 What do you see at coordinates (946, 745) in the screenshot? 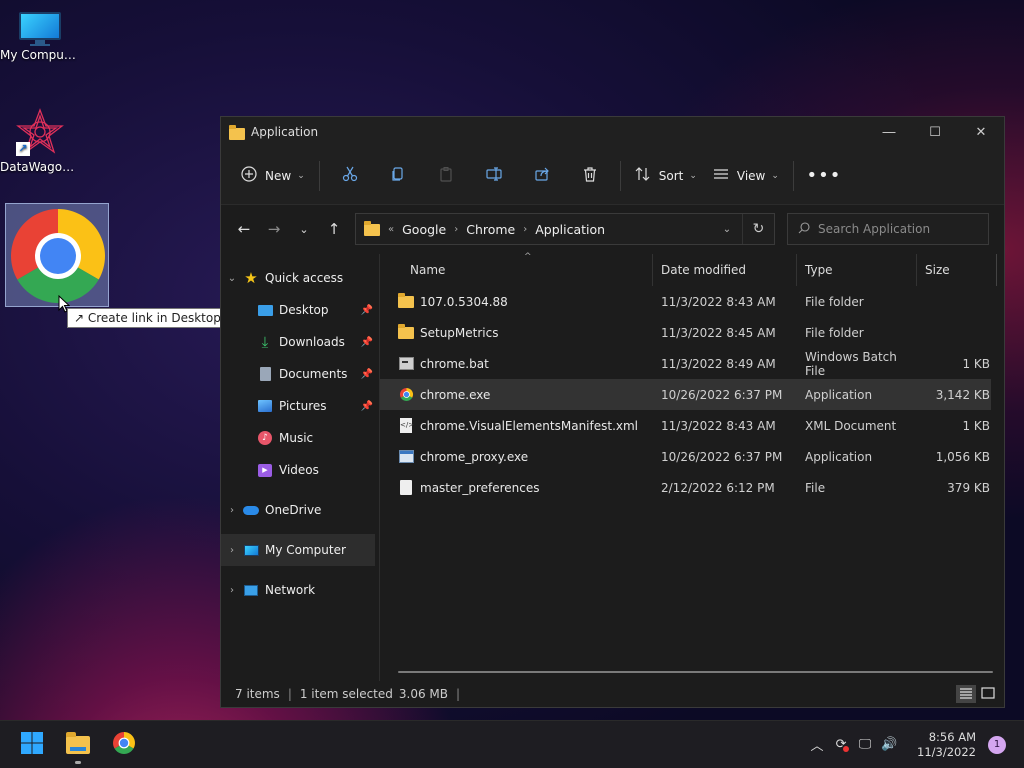
I see `clock: 8:56 AM 11/3/2022` at bounding box center [946, 745].